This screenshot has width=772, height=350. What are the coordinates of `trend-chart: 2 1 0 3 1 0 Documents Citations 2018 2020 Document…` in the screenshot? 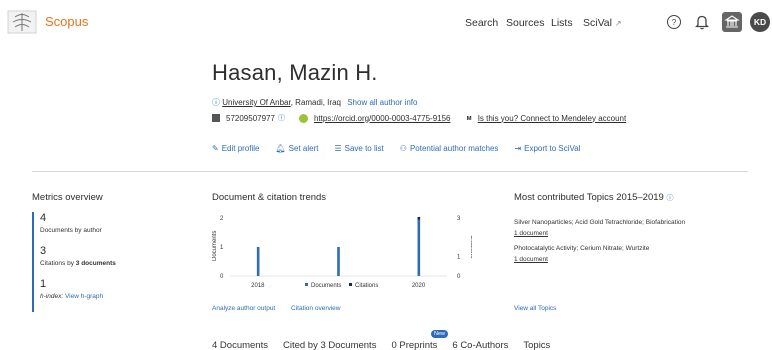 It's located at (342, 252).